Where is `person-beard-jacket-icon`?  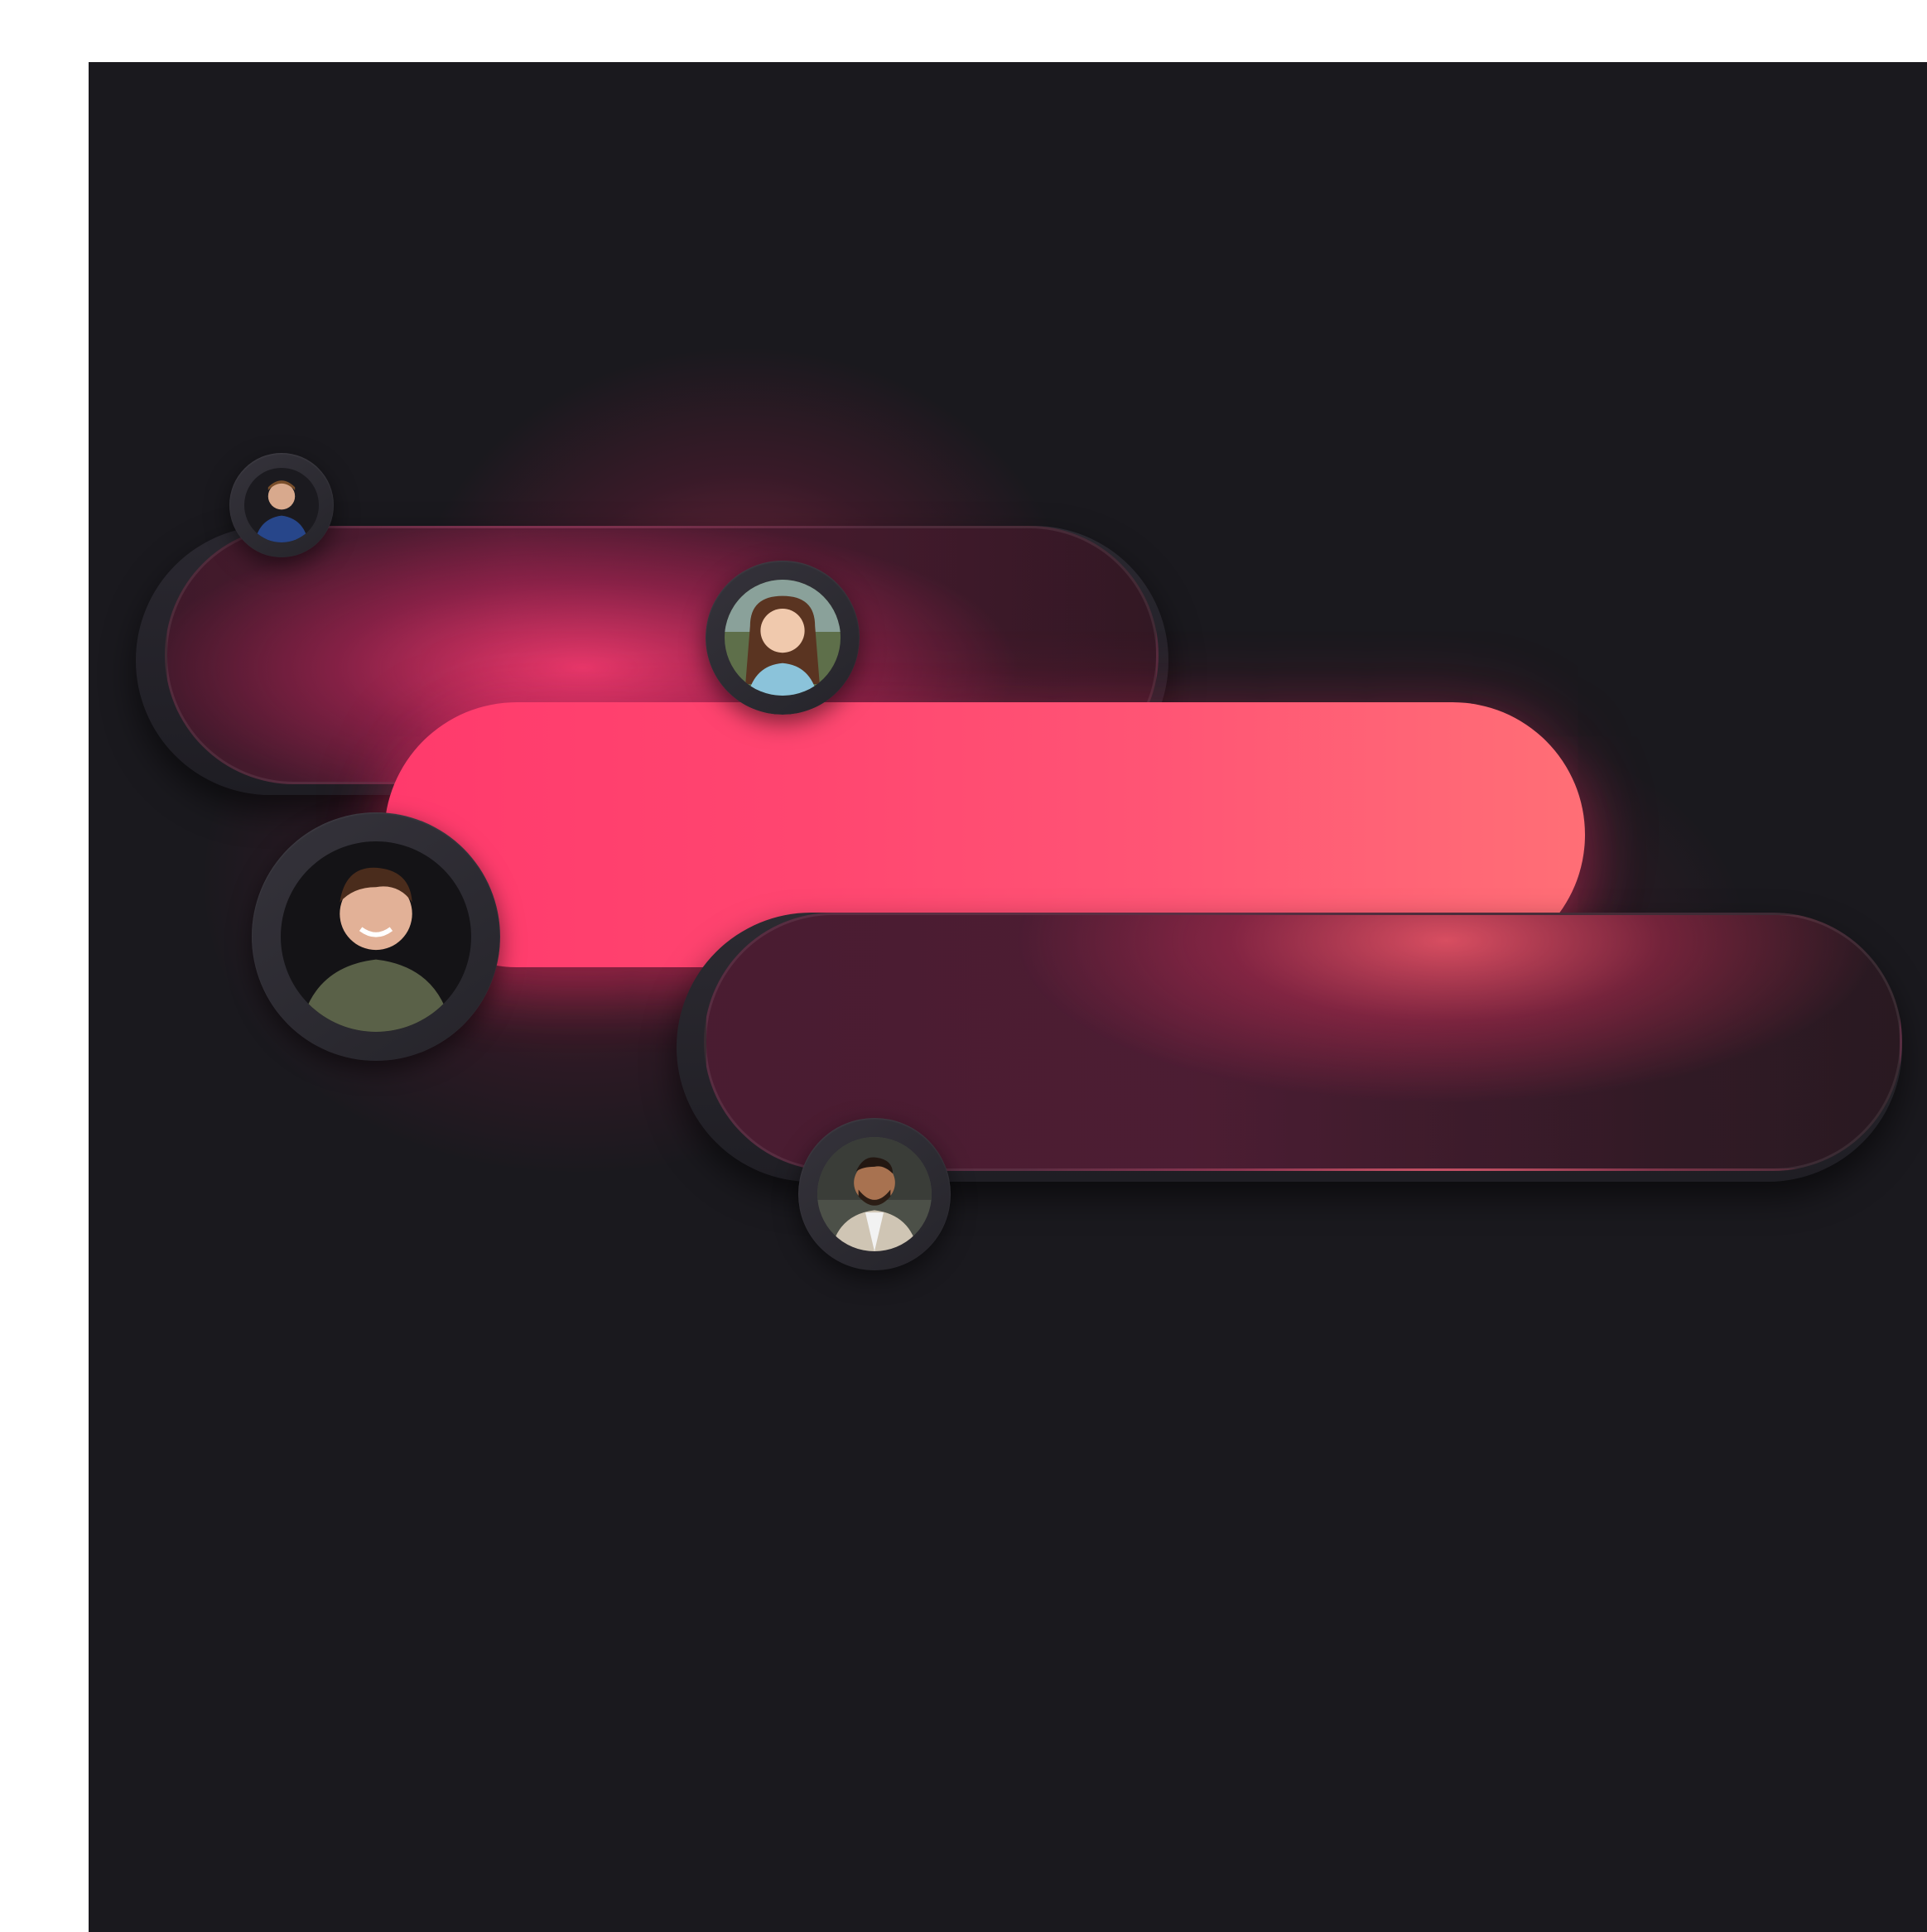 person-beard-jacket-icon is located at coordinates (874, 1194).